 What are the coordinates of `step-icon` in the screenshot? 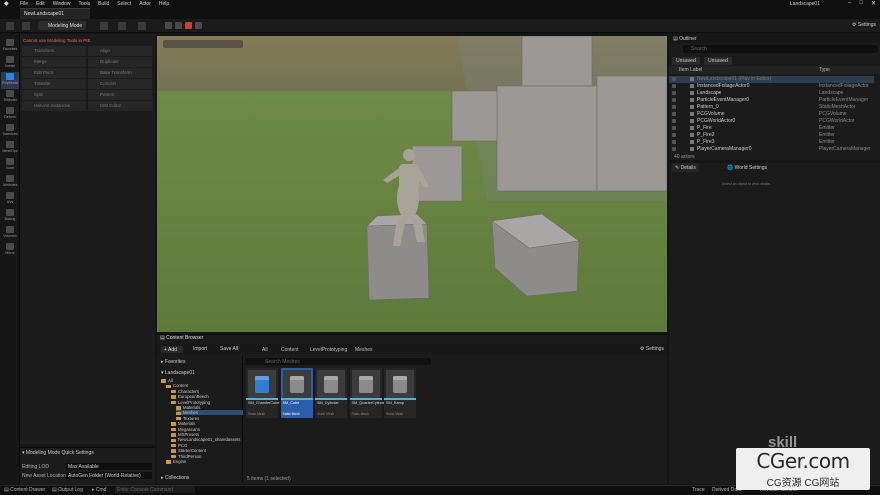 It's located at (178, 25).